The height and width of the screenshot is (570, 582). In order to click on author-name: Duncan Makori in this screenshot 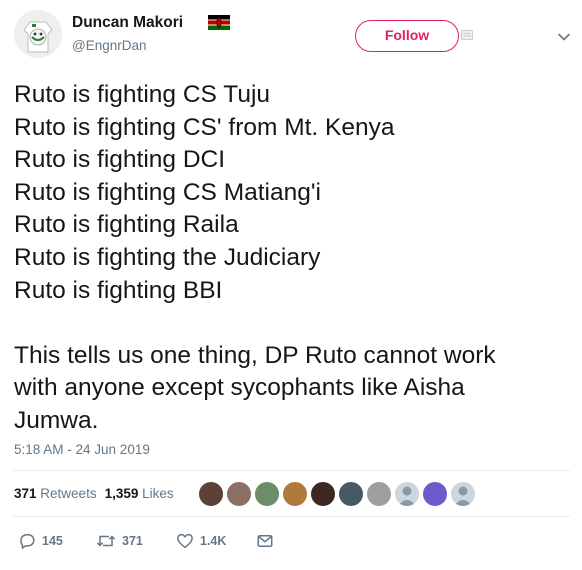, I will do `click(127, 23)`.